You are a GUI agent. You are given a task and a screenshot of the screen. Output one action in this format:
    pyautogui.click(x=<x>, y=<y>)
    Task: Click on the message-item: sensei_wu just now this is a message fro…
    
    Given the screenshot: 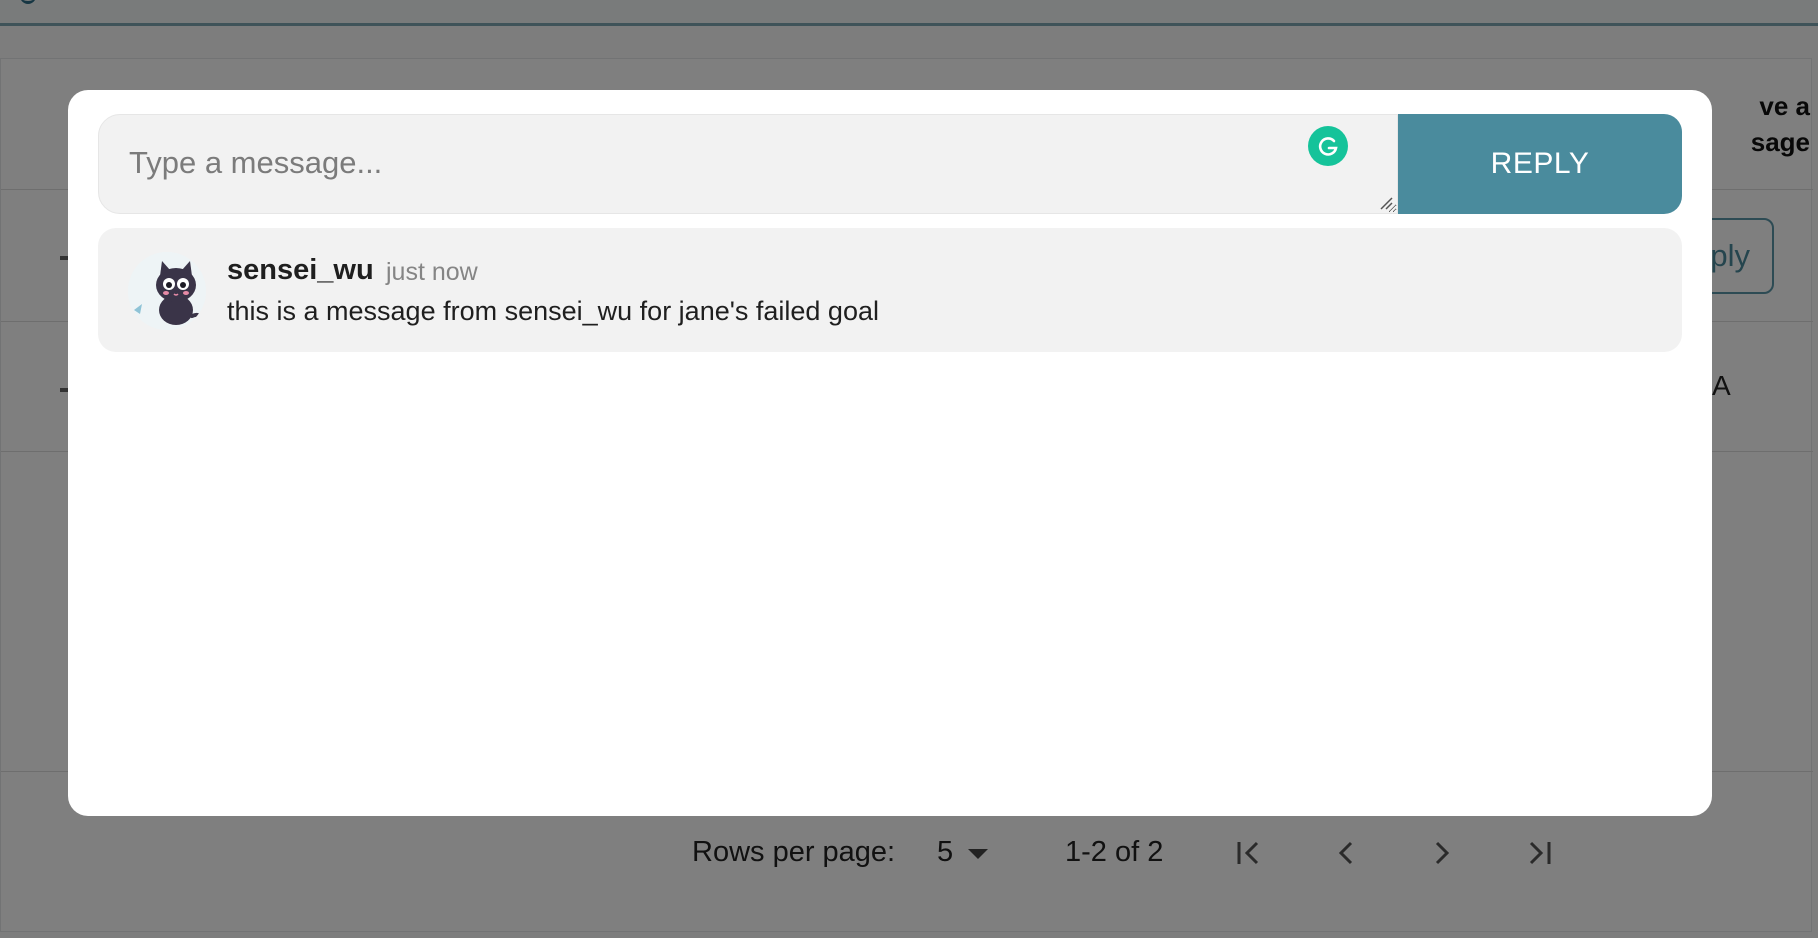 What is the action you would take?
    pyautogui.click(x=890, y=290)
    